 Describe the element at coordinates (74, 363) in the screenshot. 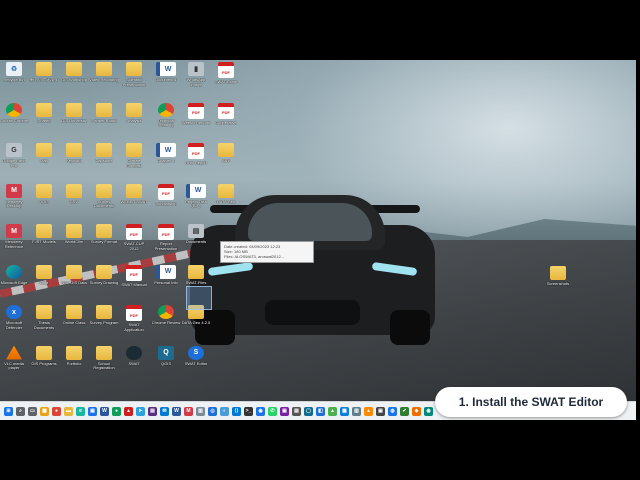

I see `desktop-icon: Portfolio` at that location.